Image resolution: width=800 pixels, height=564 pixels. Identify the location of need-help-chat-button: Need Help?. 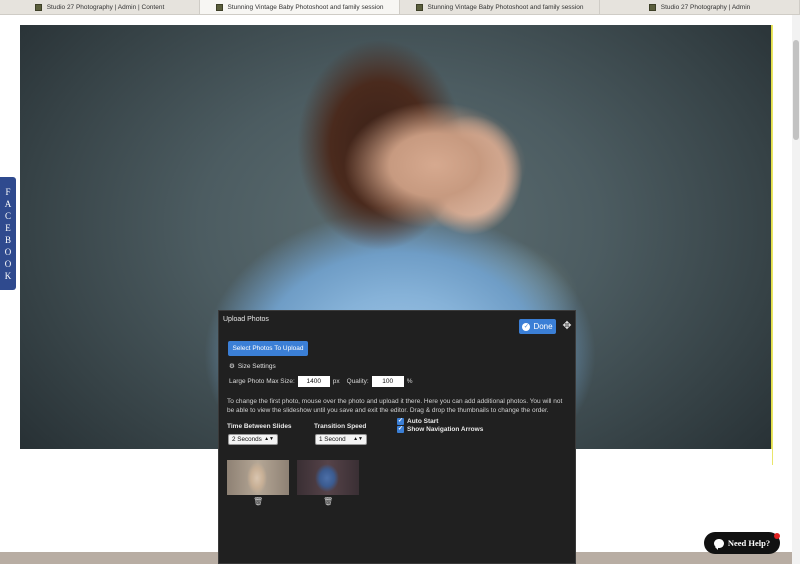
(742, 543).